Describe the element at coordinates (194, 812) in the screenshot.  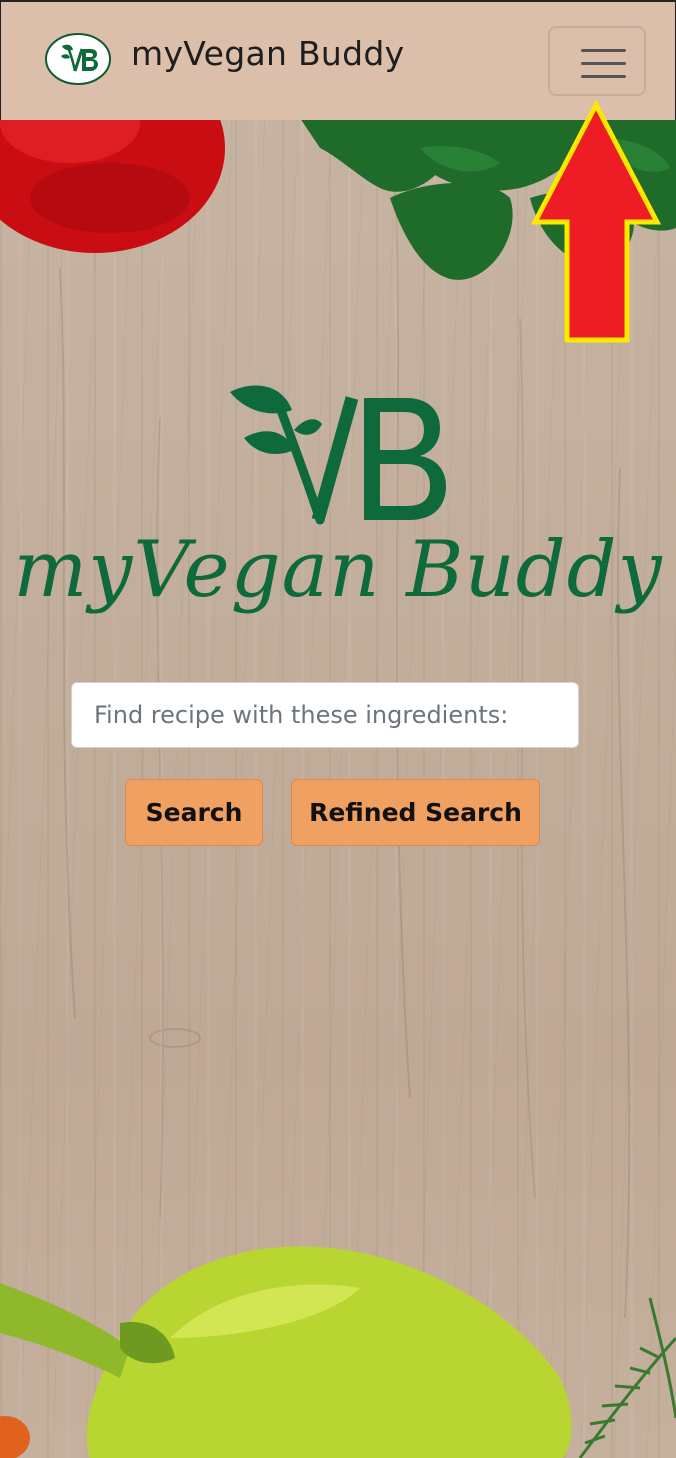
I see `search-button: Search` at that location.